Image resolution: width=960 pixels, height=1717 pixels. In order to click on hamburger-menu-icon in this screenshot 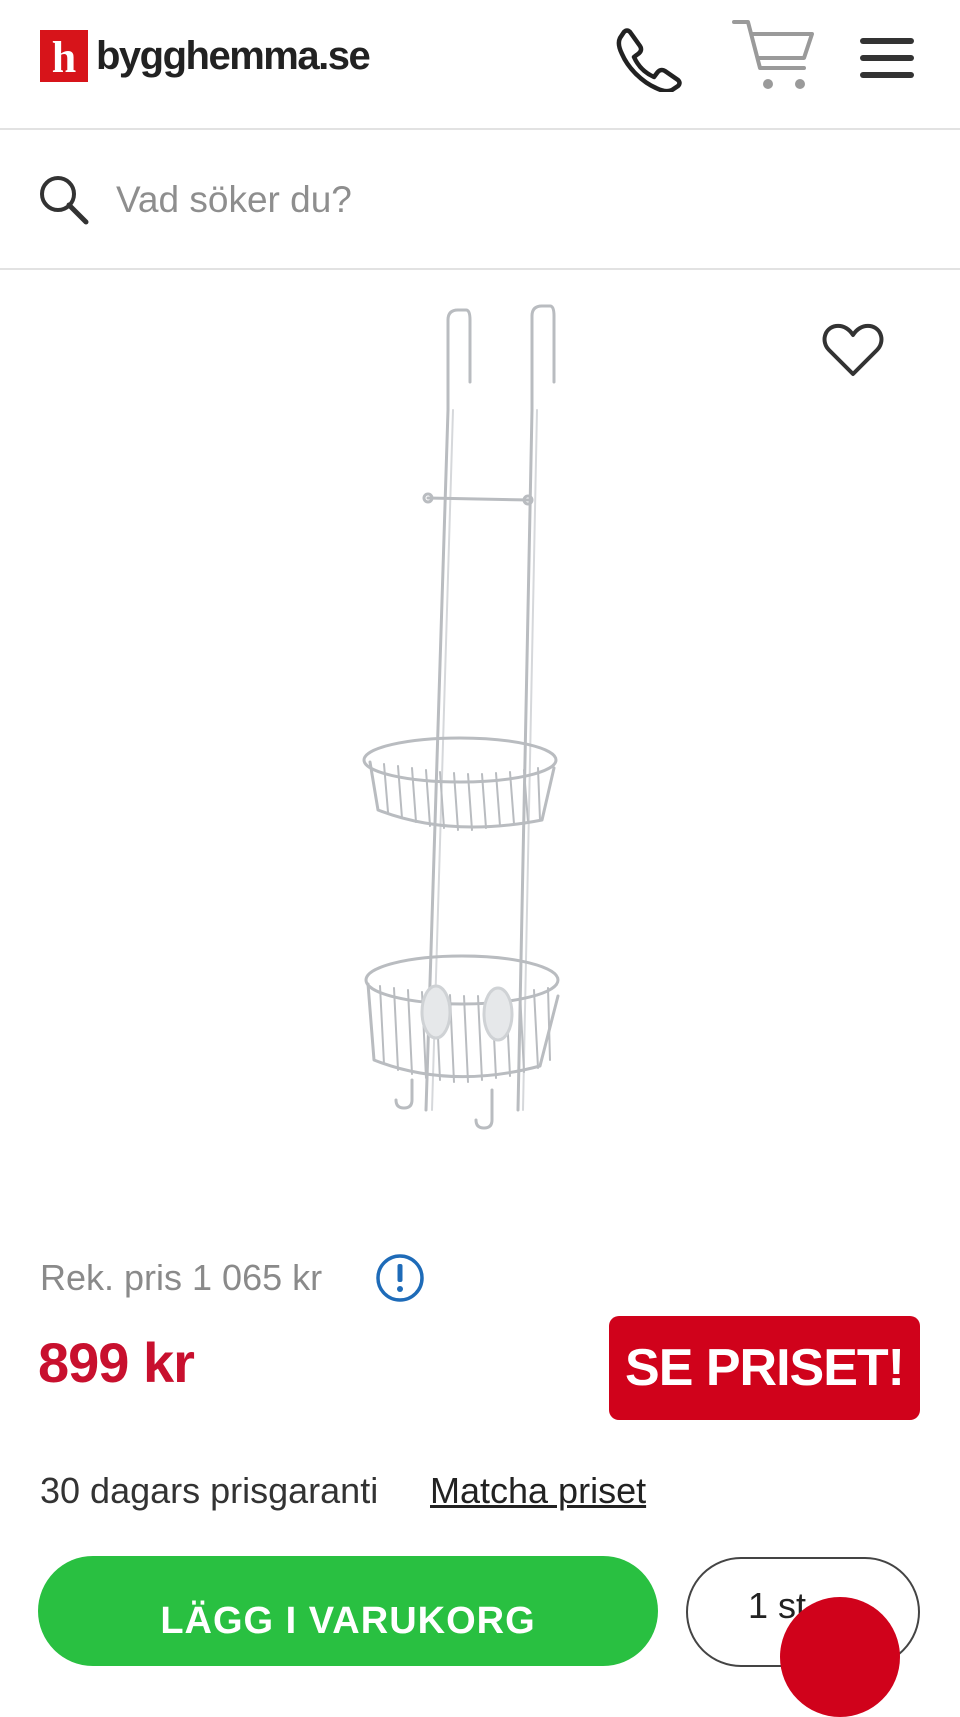, I will do `click(887, 58)`.